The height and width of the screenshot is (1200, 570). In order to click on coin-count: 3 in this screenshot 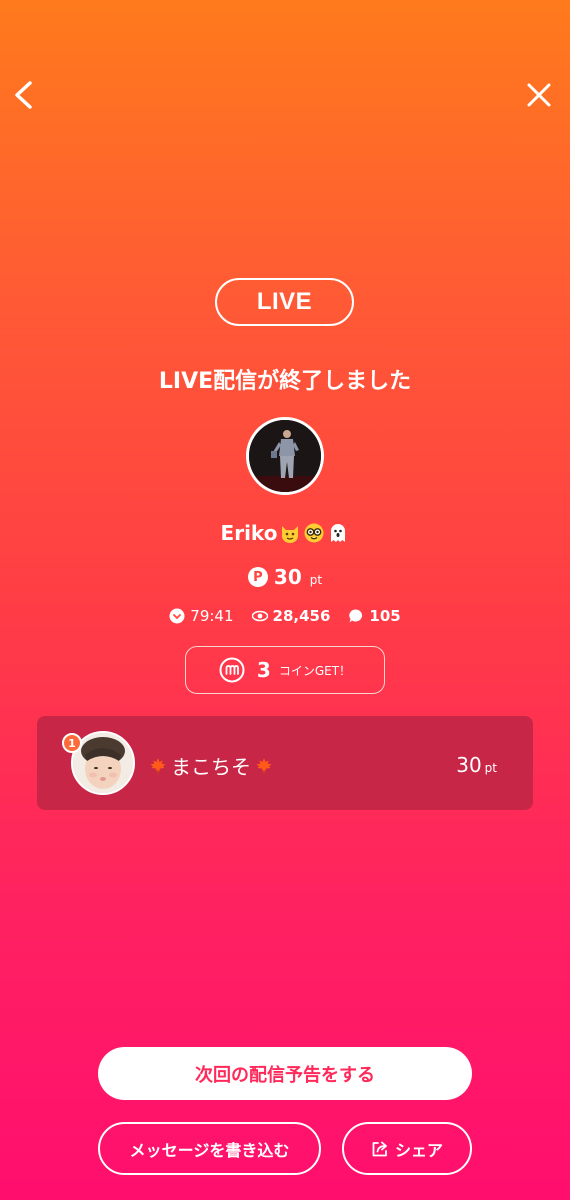, I will do `click(263, 670)`.